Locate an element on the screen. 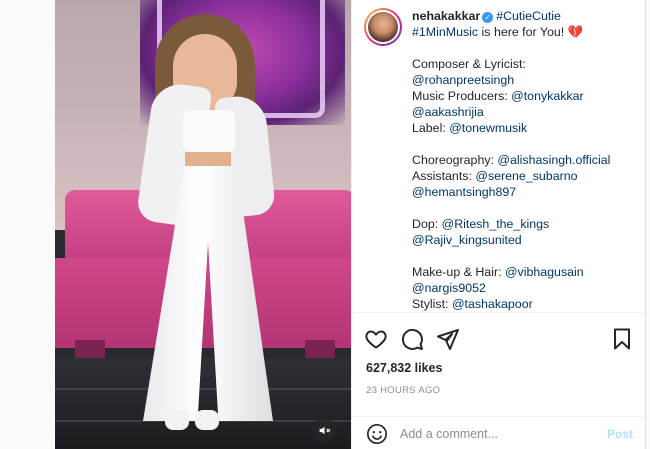  caption-line: #CutieCutie is located at coordinates (528, 16).